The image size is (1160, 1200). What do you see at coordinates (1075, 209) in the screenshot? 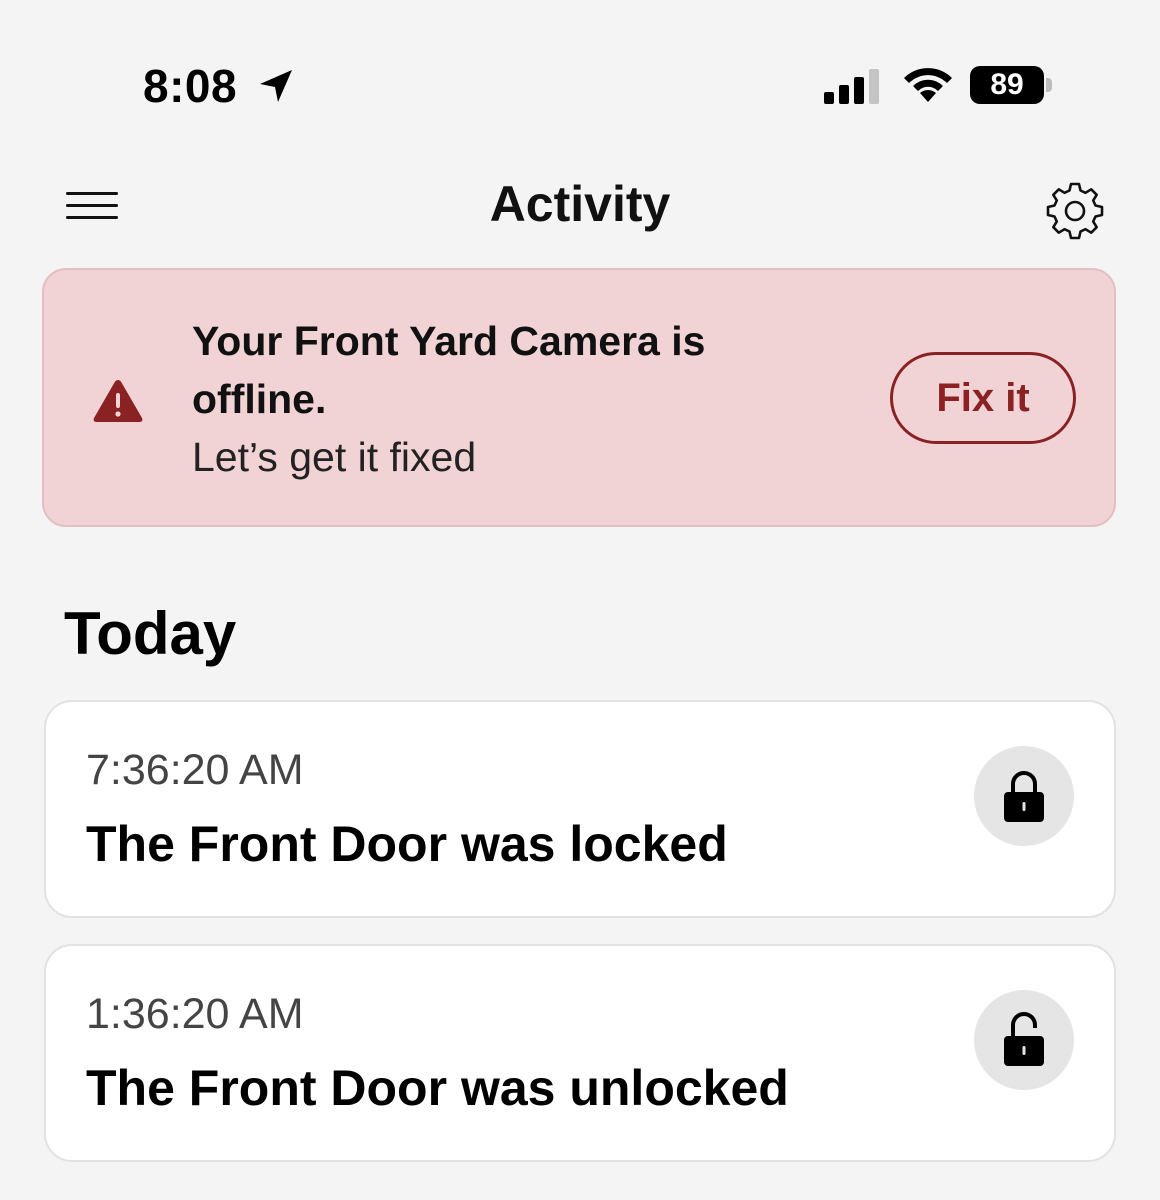
I see `gear-icon` at bounding box center [1075, 209].